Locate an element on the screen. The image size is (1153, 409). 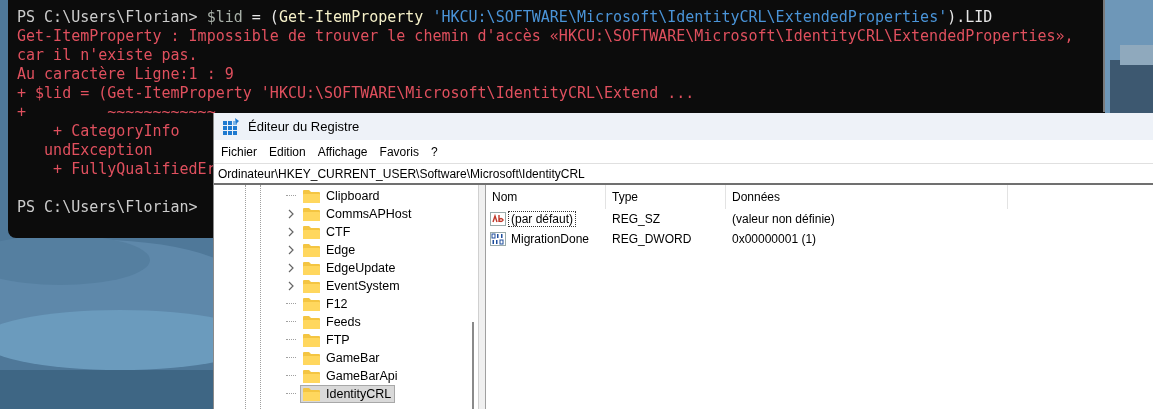
tree-item: Clipboard is located at coordinates (342, 196).